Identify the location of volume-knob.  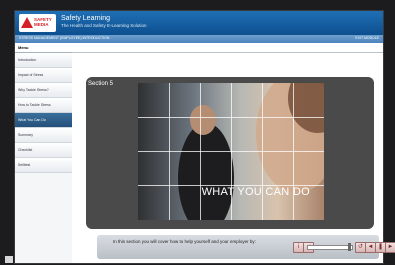
(349, 247).